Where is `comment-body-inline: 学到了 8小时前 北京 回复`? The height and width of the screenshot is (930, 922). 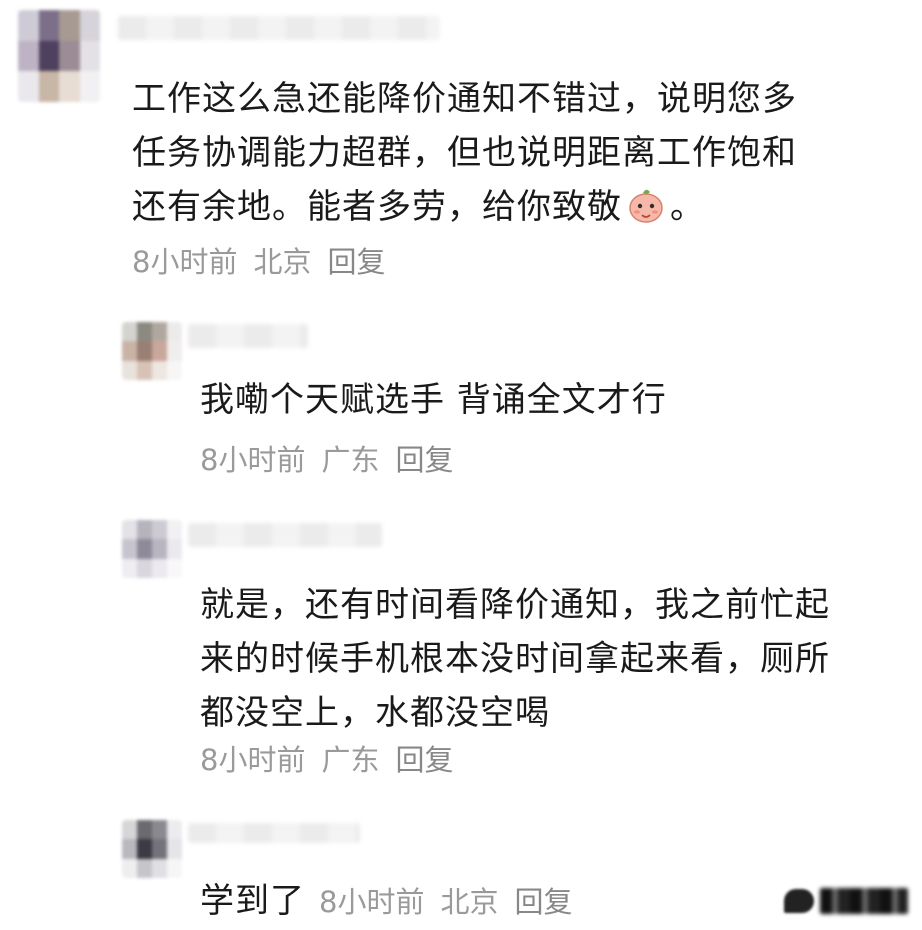 comment-body-inline: 学到了 8小时前 北京 回复 is located at coordinates (386, 901).